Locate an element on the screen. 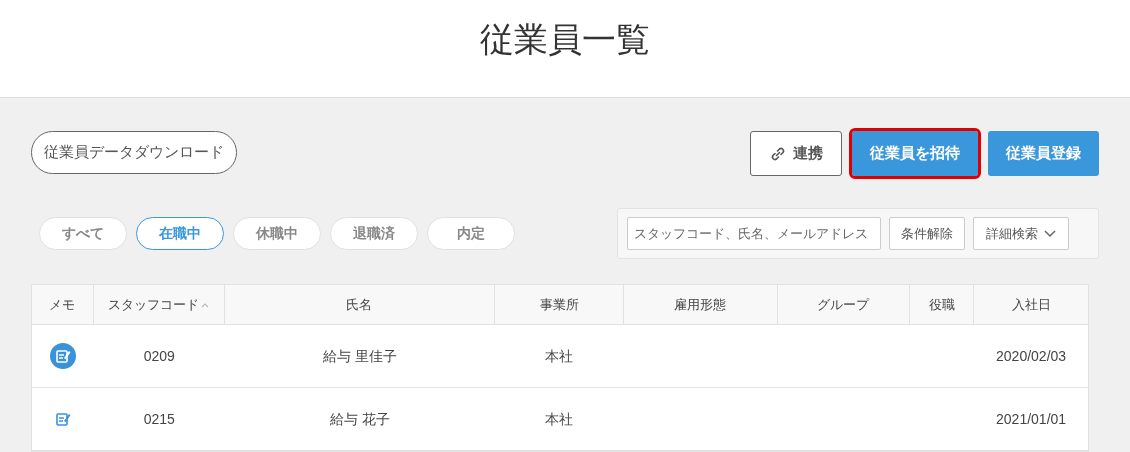  status-tab: 内定 is located at coordinates (471, 233).